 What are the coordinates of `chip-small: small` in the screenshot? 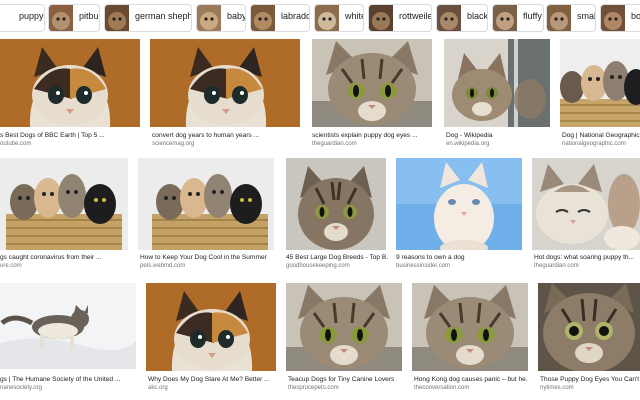 It's located at (571, 18).